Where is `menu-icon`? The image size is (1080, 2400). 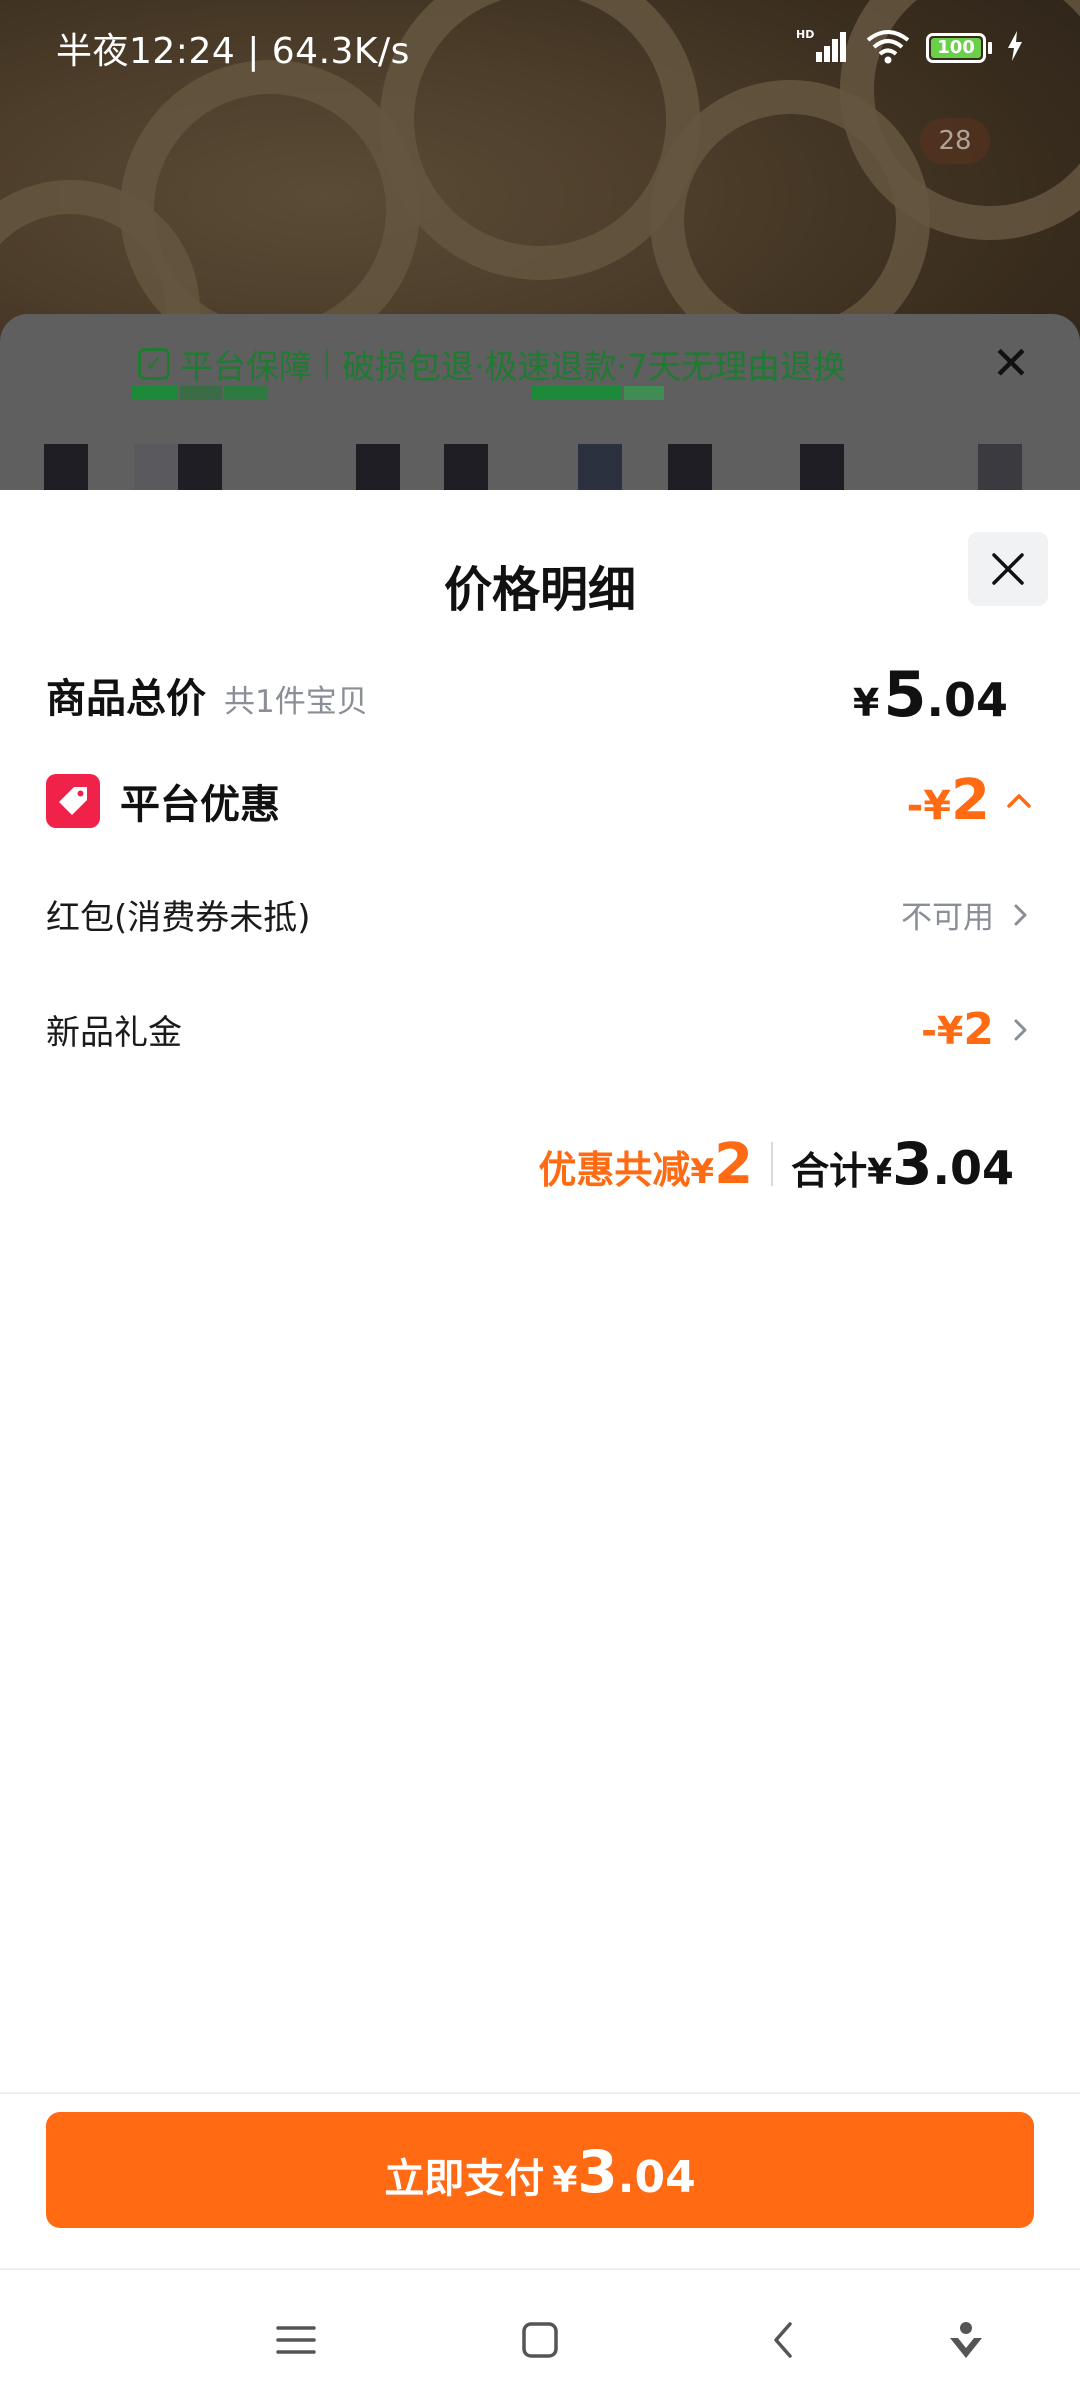 menu-icon is located at coordinates (296, 2340).